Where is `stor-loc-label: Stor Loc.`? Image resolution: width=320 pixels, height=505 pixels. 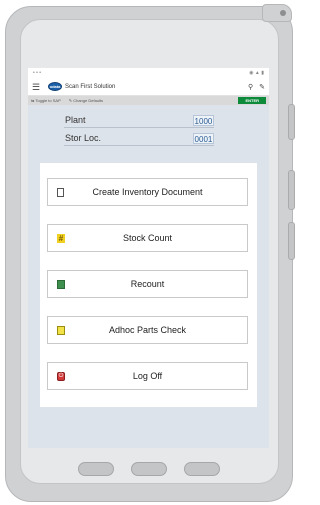
stor-loc-label: Stor Loc. is located at coordinates (83, 138).